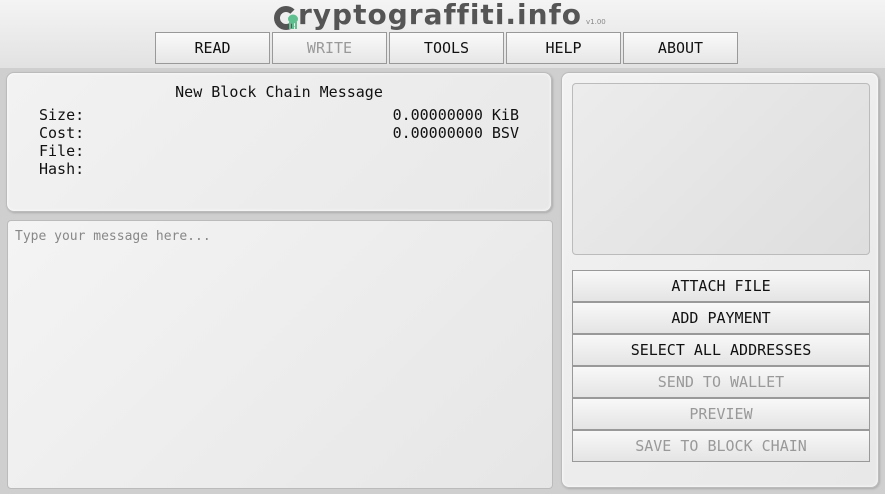 The image size is (885, 494). Describe the element at coordinates (279, 169) in the screenshot. I see `hash-row: Hash:` at that location.